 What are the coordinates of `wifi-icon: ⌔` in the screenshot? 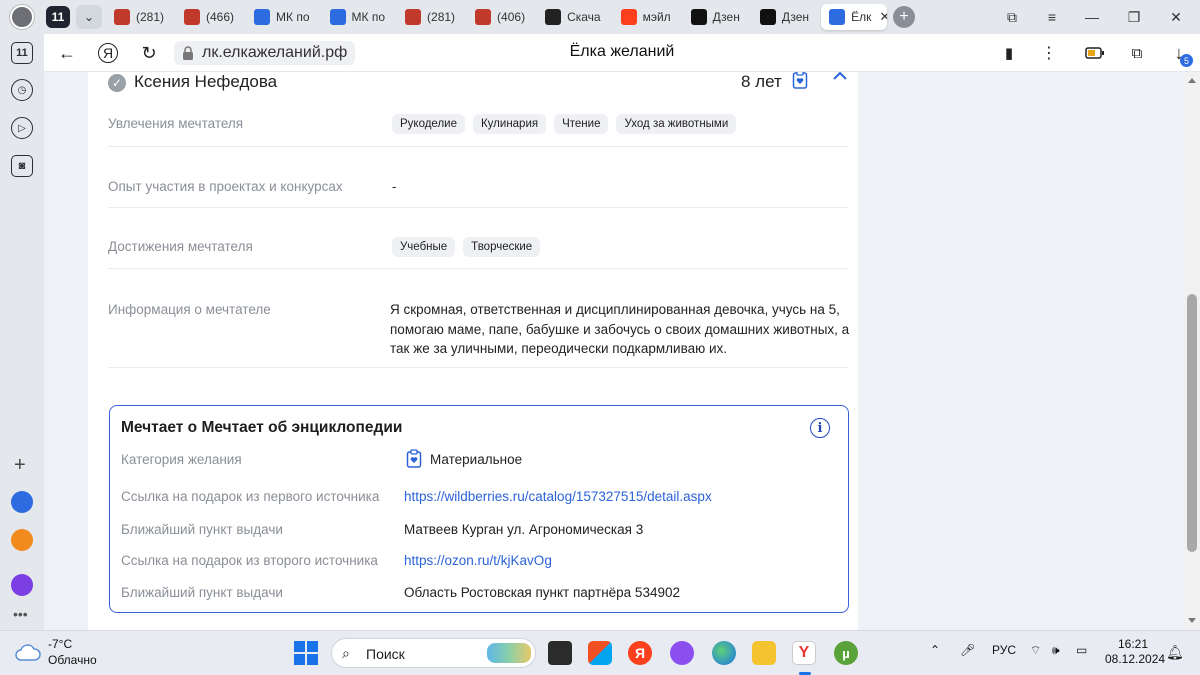 It's located at (1035, 650).